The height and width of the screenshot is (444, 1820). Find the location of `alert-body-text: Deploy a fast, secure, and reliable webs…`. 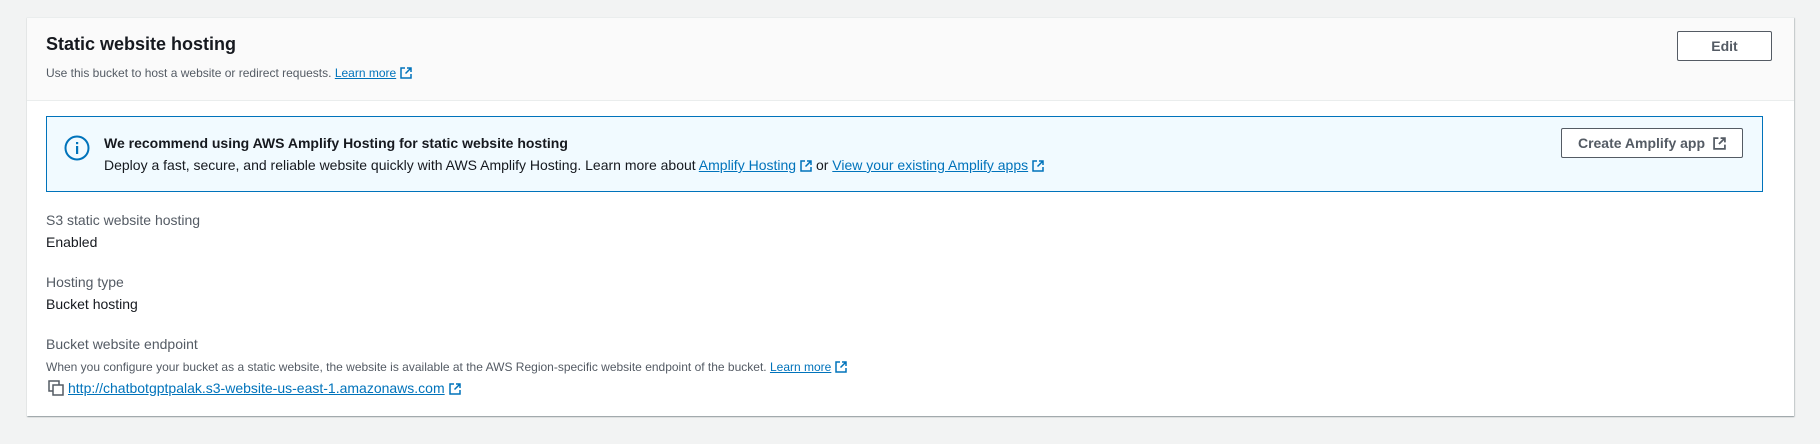

alert-body-text: Deploy a fast, secure, and reliable webs… is located at coordinates (400, 165).